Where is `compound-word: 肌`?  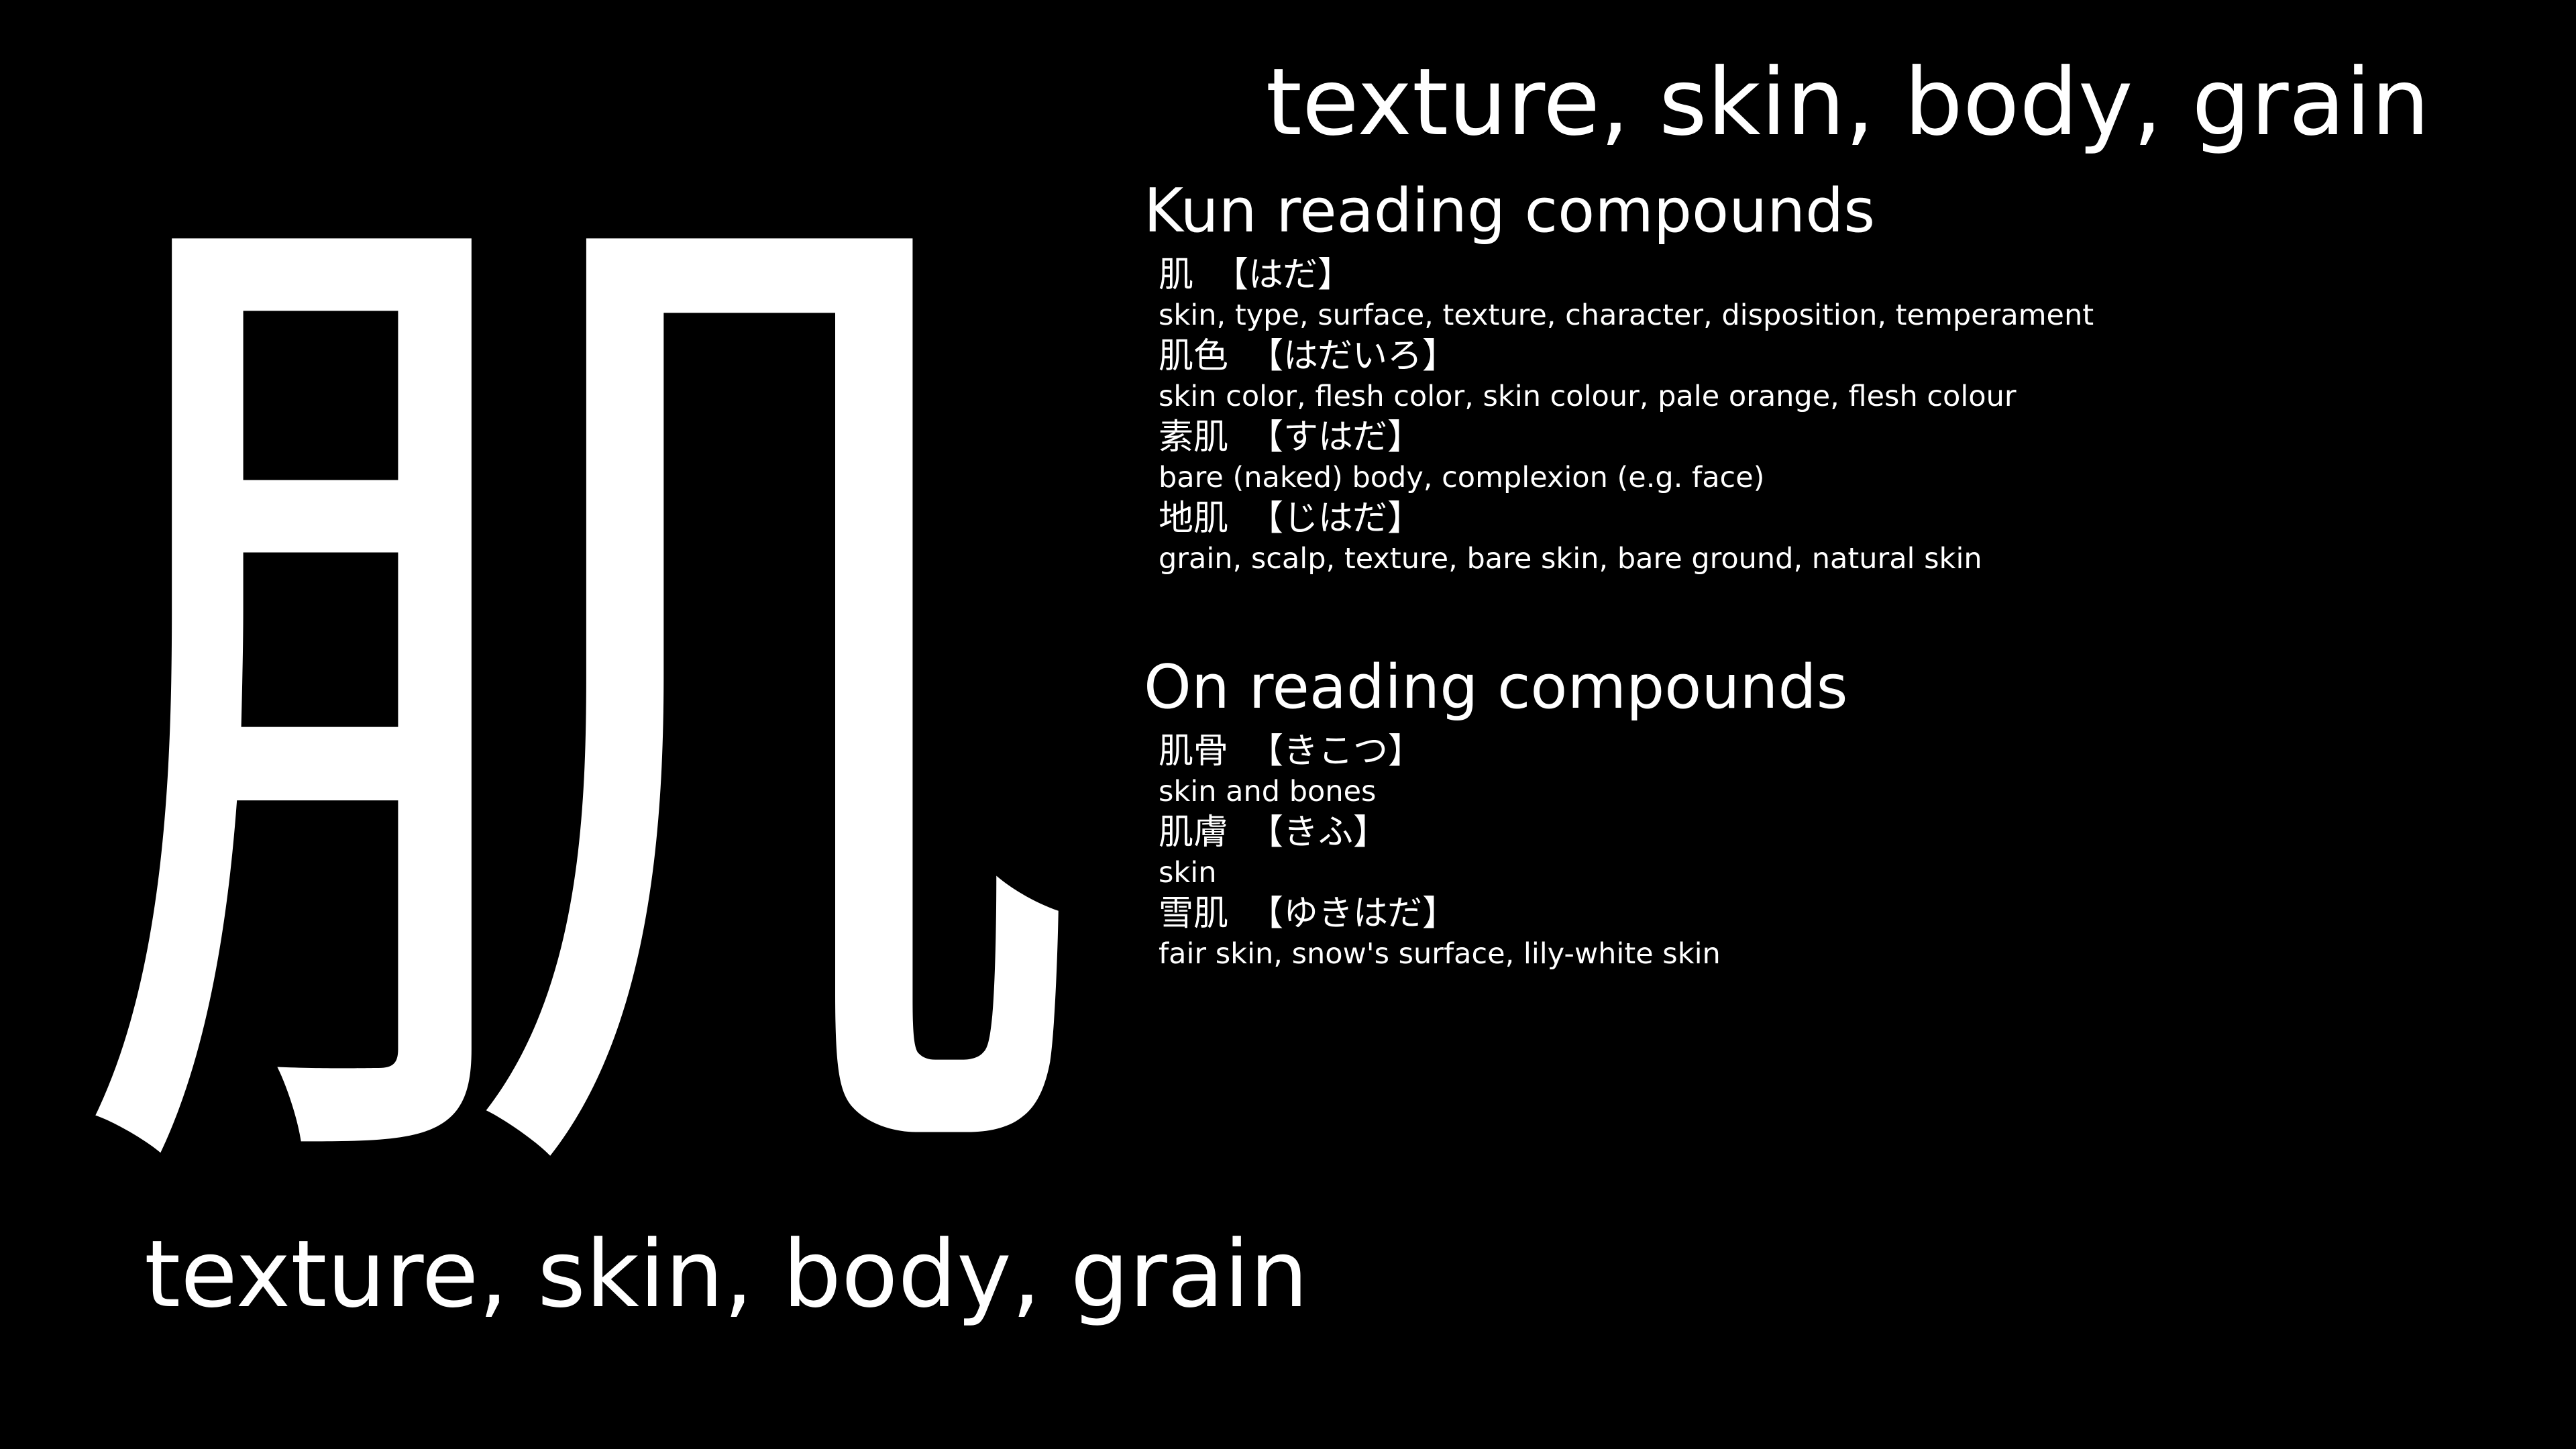 compound-word: 肌 is located at coordinates (1176, 275).